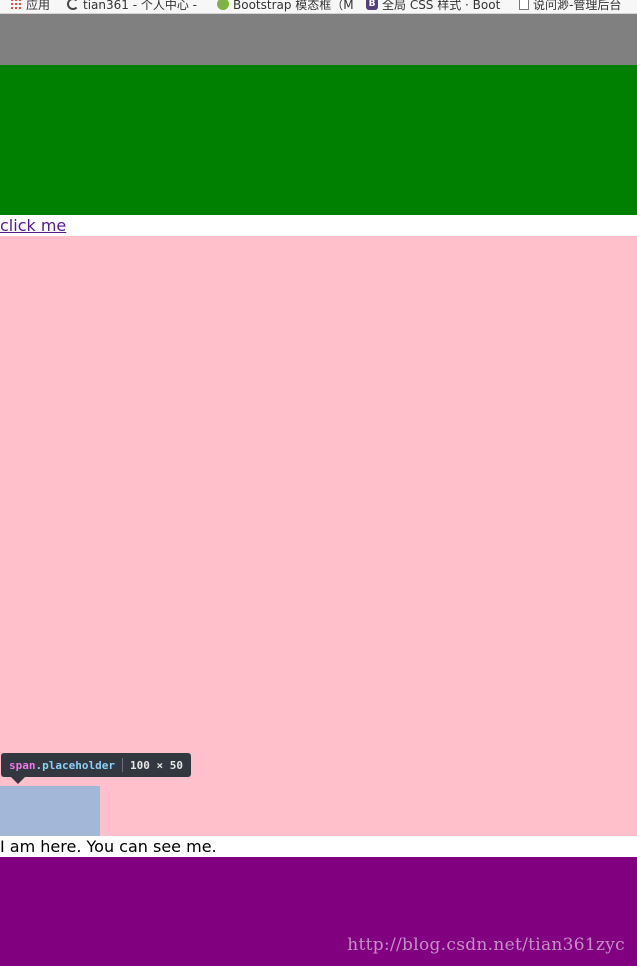 This screenshot has width=637, height=966. Describe the element at coordinates (156, 765) in the screenshot. I see `tooltip-size: 100 × 50` at that location.